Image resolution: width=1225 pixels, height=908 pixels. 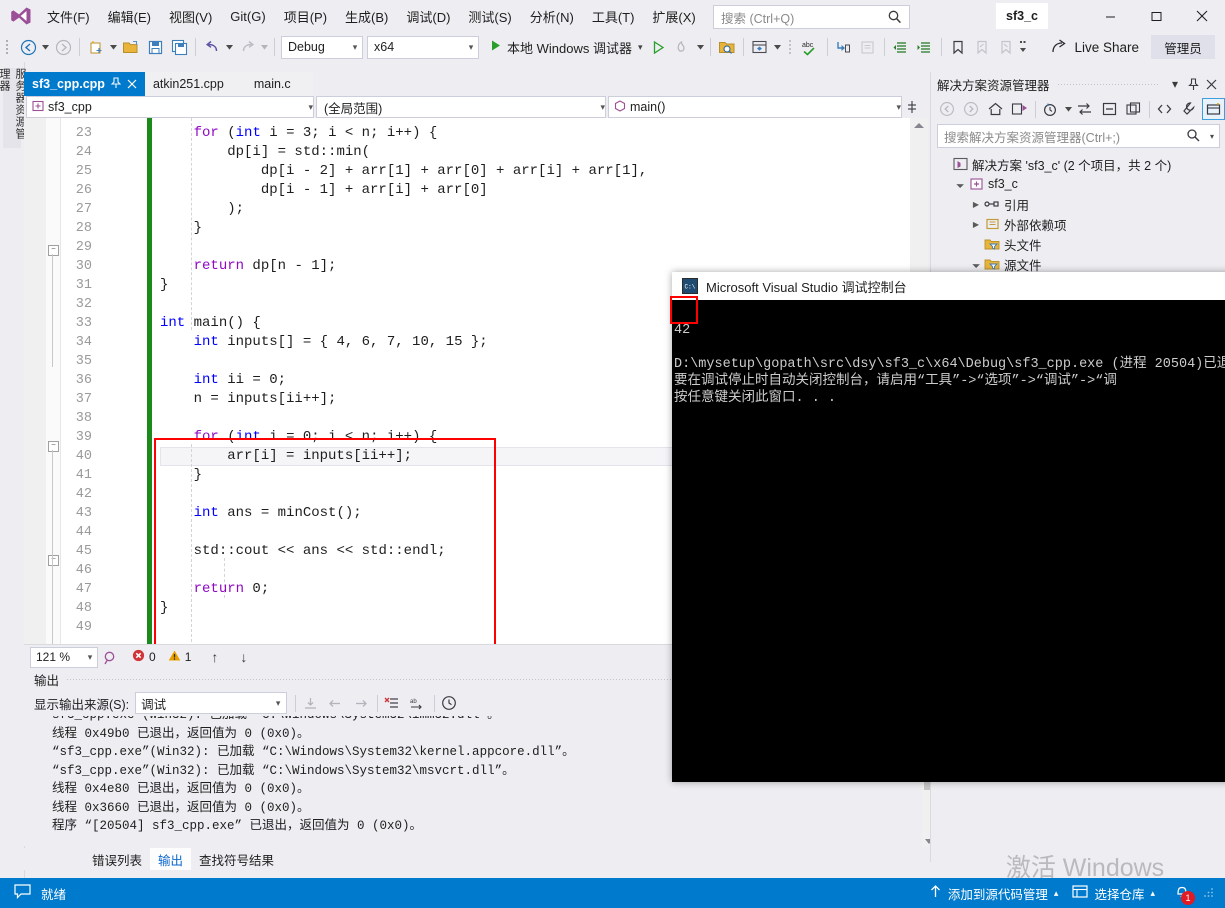 What do you see at coordinates (1078, 184) in the screenshot?
I see `tree-item: ◣ sf3_c` at bounding box center [1078, 184].